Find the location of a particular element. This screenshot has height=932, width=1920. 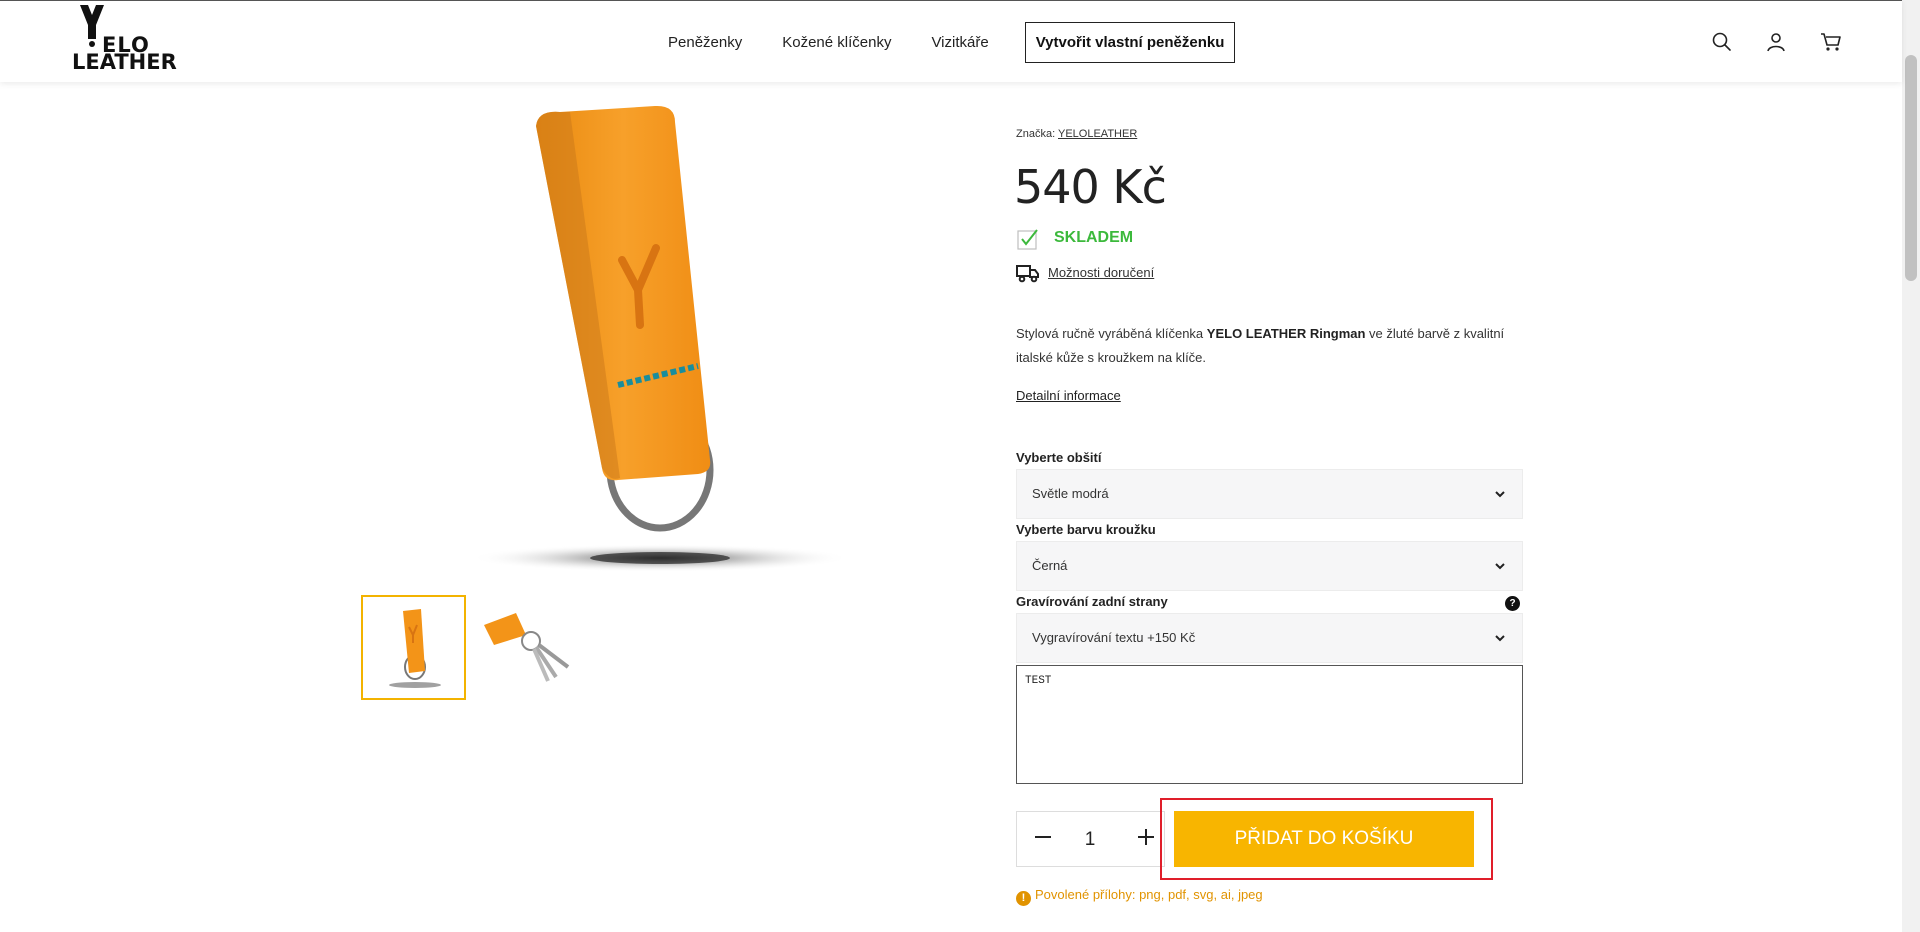

plus-icon is located at coordinates (1146, 837).